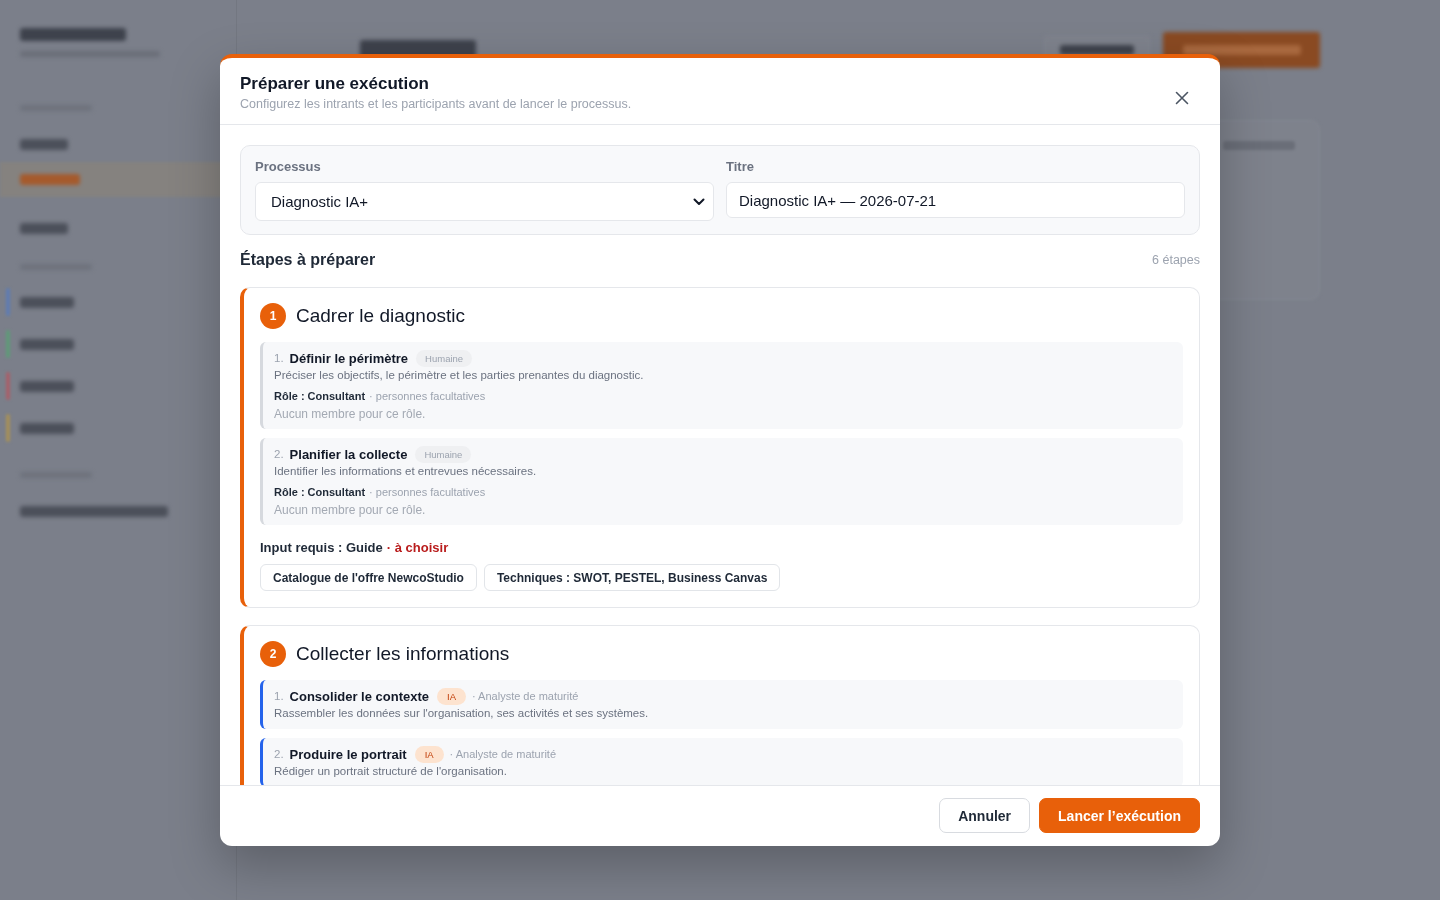  What do you see at coordinates (380, 316) in the screenshot?
I see `step-title: Cadrer le diagnostic` at bounding box center [380, 316].